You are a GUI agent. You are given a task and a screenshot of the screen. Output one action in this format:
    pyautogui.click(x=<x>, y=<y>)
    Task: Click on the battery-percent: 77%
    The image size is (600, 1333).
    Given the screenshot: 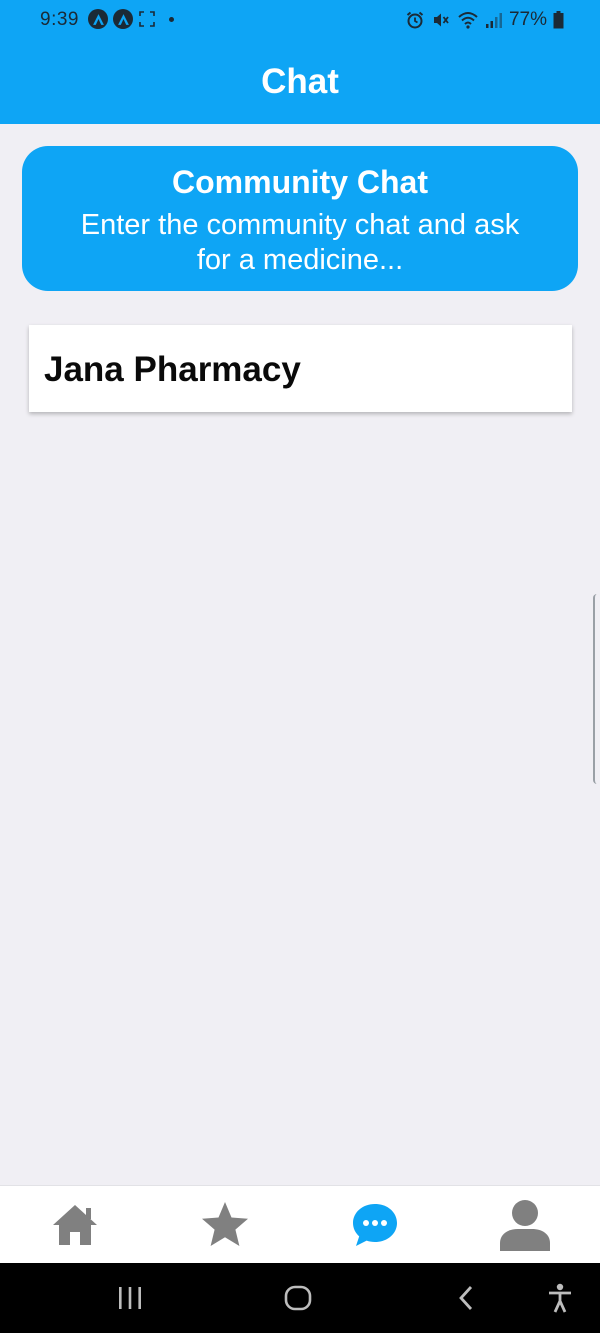 What is the action you would take?
    pyautogui.click(x=527, y=19)
    